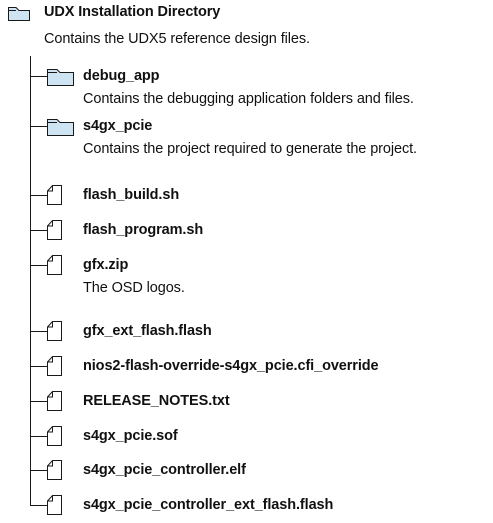 Image resolution: width=493 pixels, height=523 pixels. Describe the element at coordinates (143, 230) in the screenshot. I see `file-name: flash_program.sh` at that location.